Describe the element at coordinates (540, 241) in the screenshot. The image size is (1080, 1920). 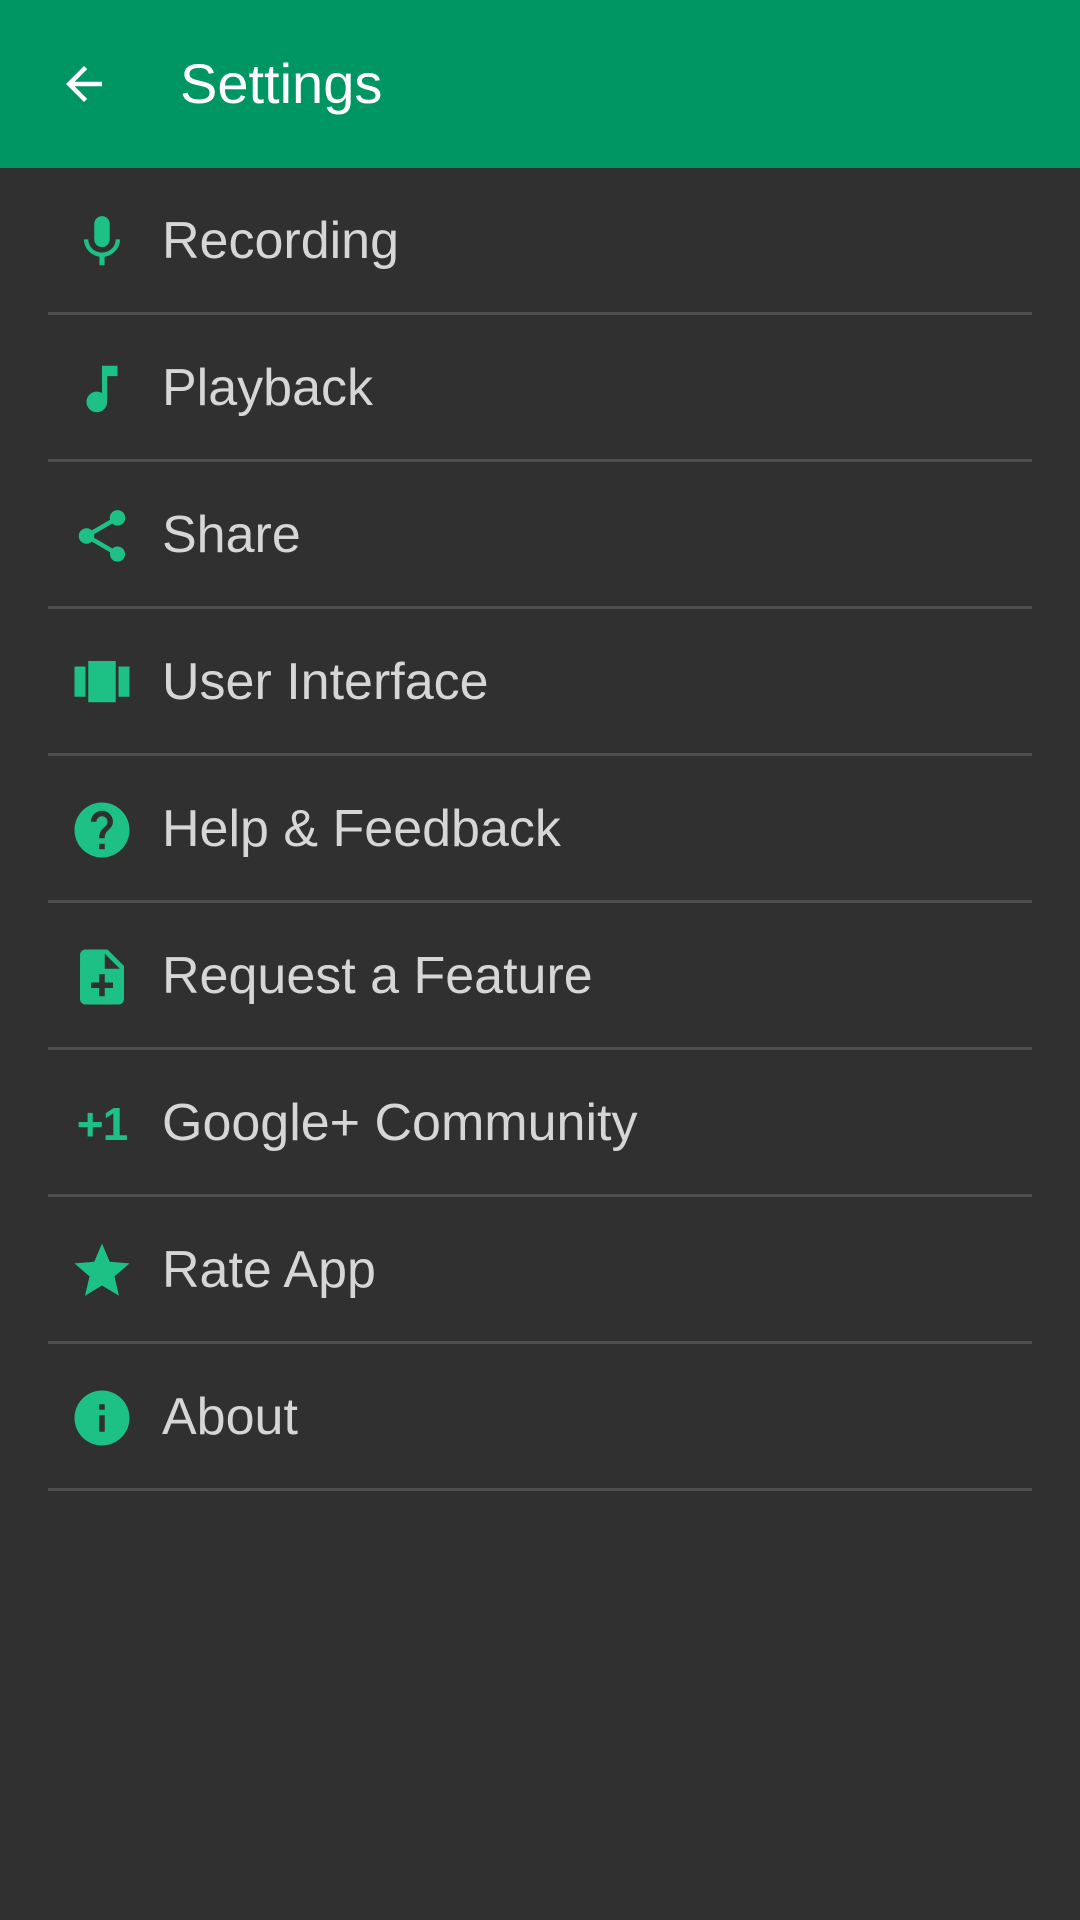
I see `settings-item-recording: Recording` at that location.